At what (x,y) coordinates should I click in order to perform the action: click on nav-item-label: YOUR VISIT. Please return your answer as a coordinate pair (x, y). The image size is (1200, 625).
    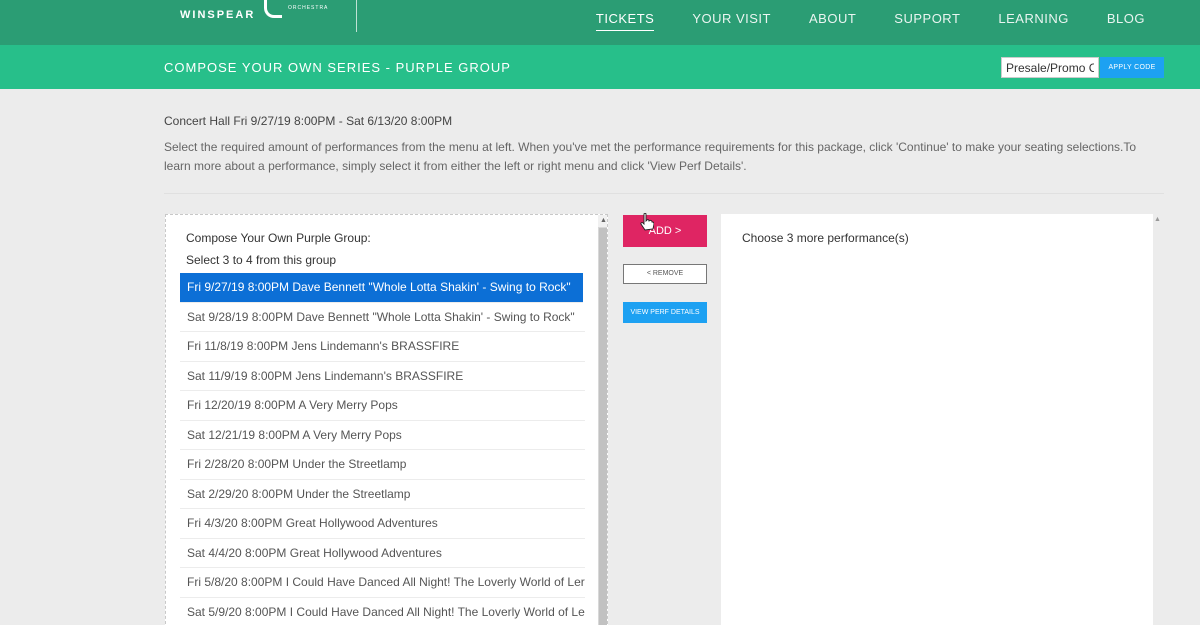
    Looking at the image, I should click on (731, 18).